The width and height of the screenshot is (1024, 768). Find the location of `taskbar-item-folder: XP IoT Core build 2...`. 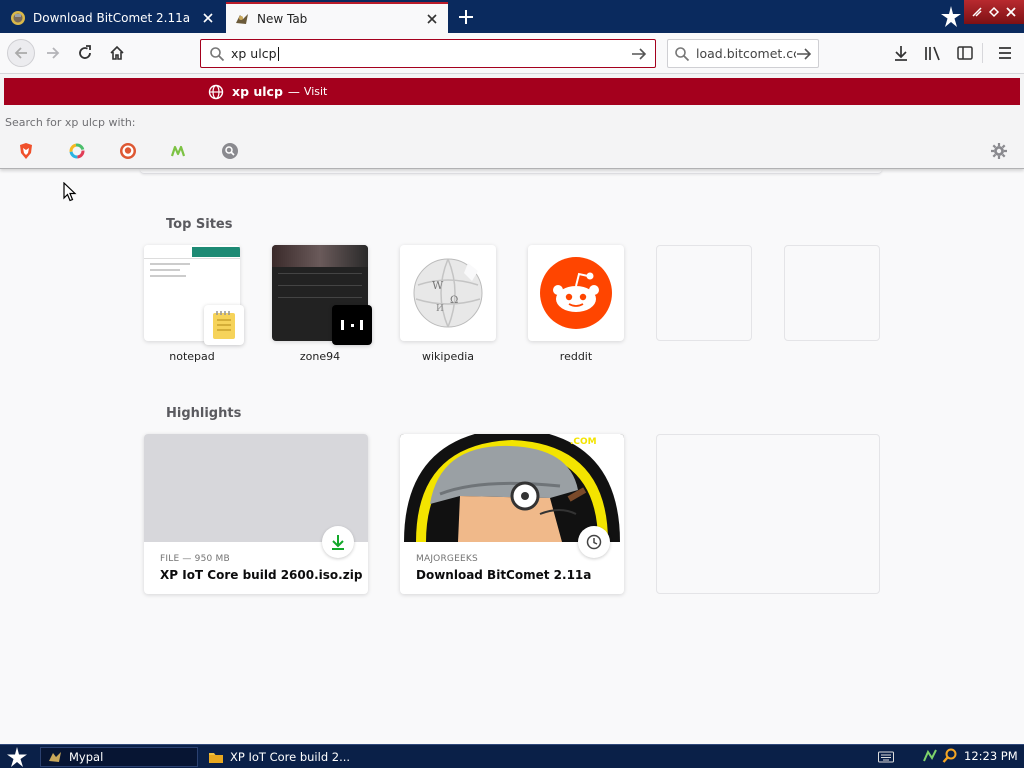

taskbar-item-folder: XP IoT Core build 2... is located at coordinates (277, 757).